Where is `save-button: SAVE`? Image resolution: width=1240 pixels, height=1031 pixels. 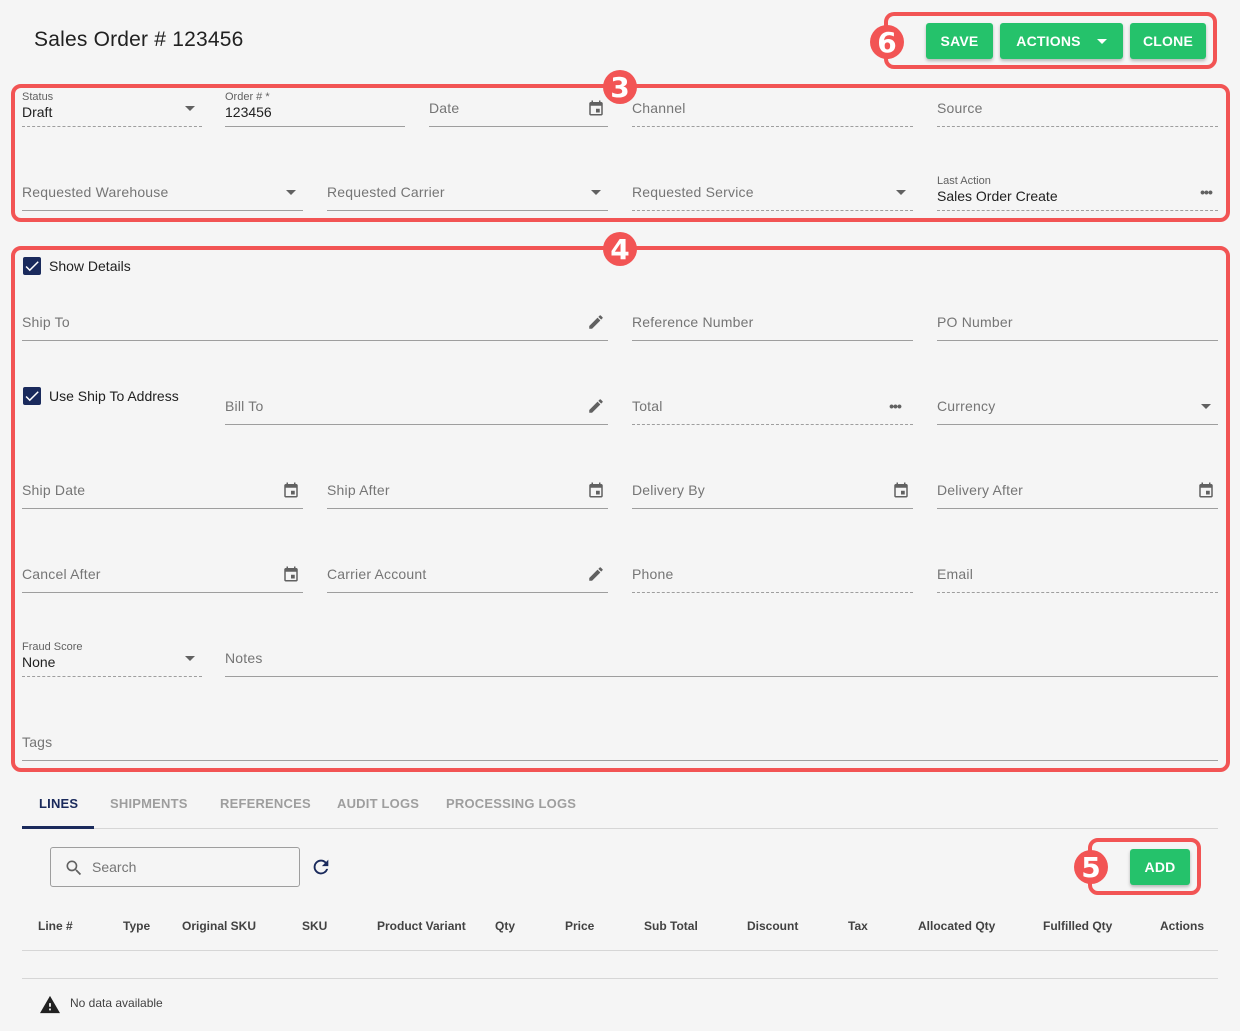 save-button: SAVE is located at coordinates (959, 41).